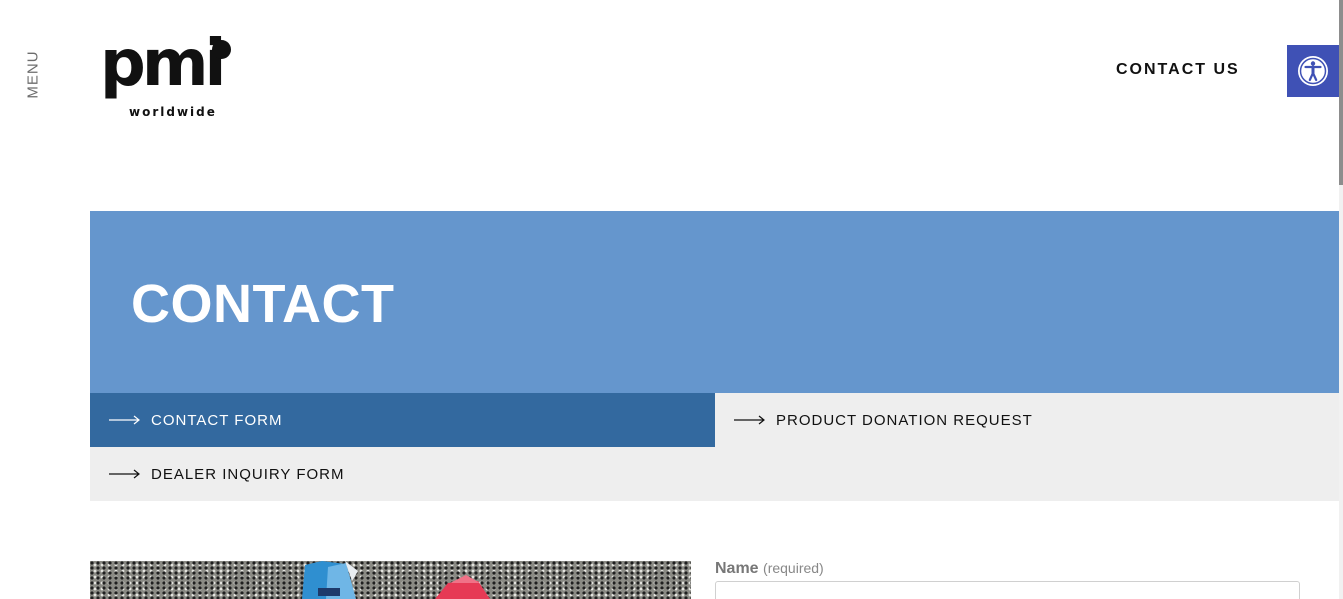 This screenshot has width=1343, height=599. What do you see at coordinates (248, 474) in the screenshot?
I see `subnav-item-label: DEALER INQUIRY FORM` at bounding box center [248, 474].